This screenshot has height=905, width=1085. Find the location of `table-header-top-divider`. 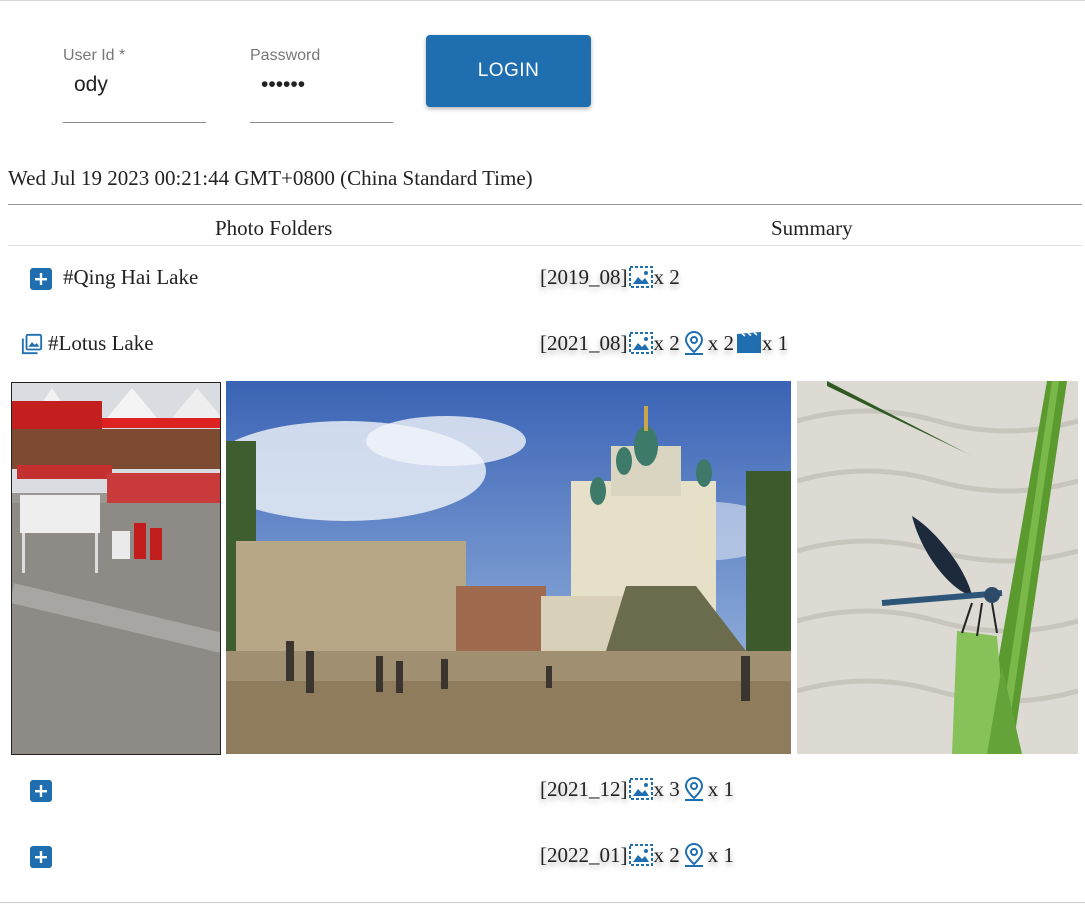

table-header-top-divider is located at coordinates (545, 204).